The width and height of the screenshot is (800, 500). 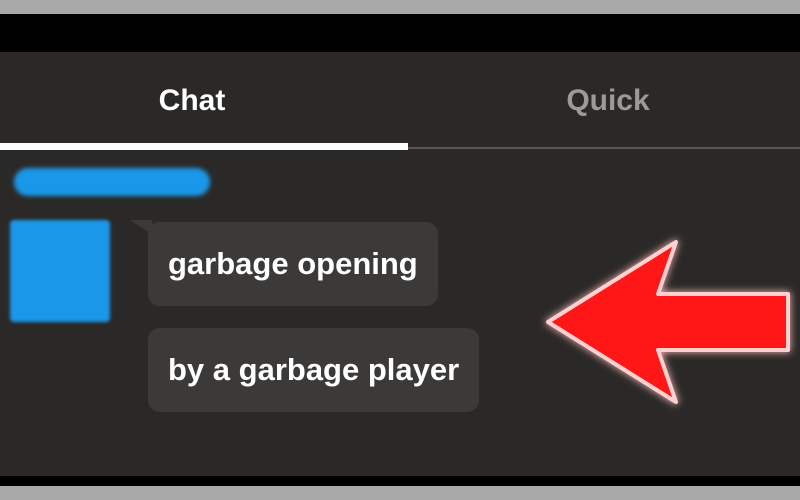 I want to click on active-tab-indicator, so click(x=204, y=146).